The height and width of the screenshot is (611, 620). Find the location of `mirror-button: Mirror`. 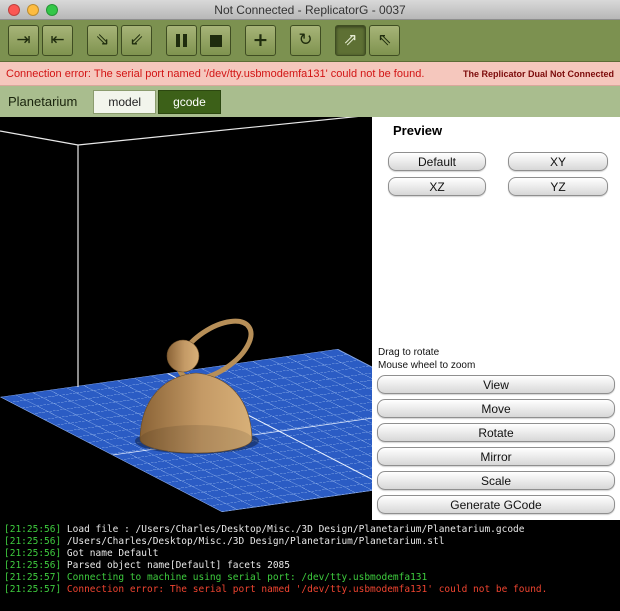

mirror-button: Mirror is located at coordinates (496, 456).